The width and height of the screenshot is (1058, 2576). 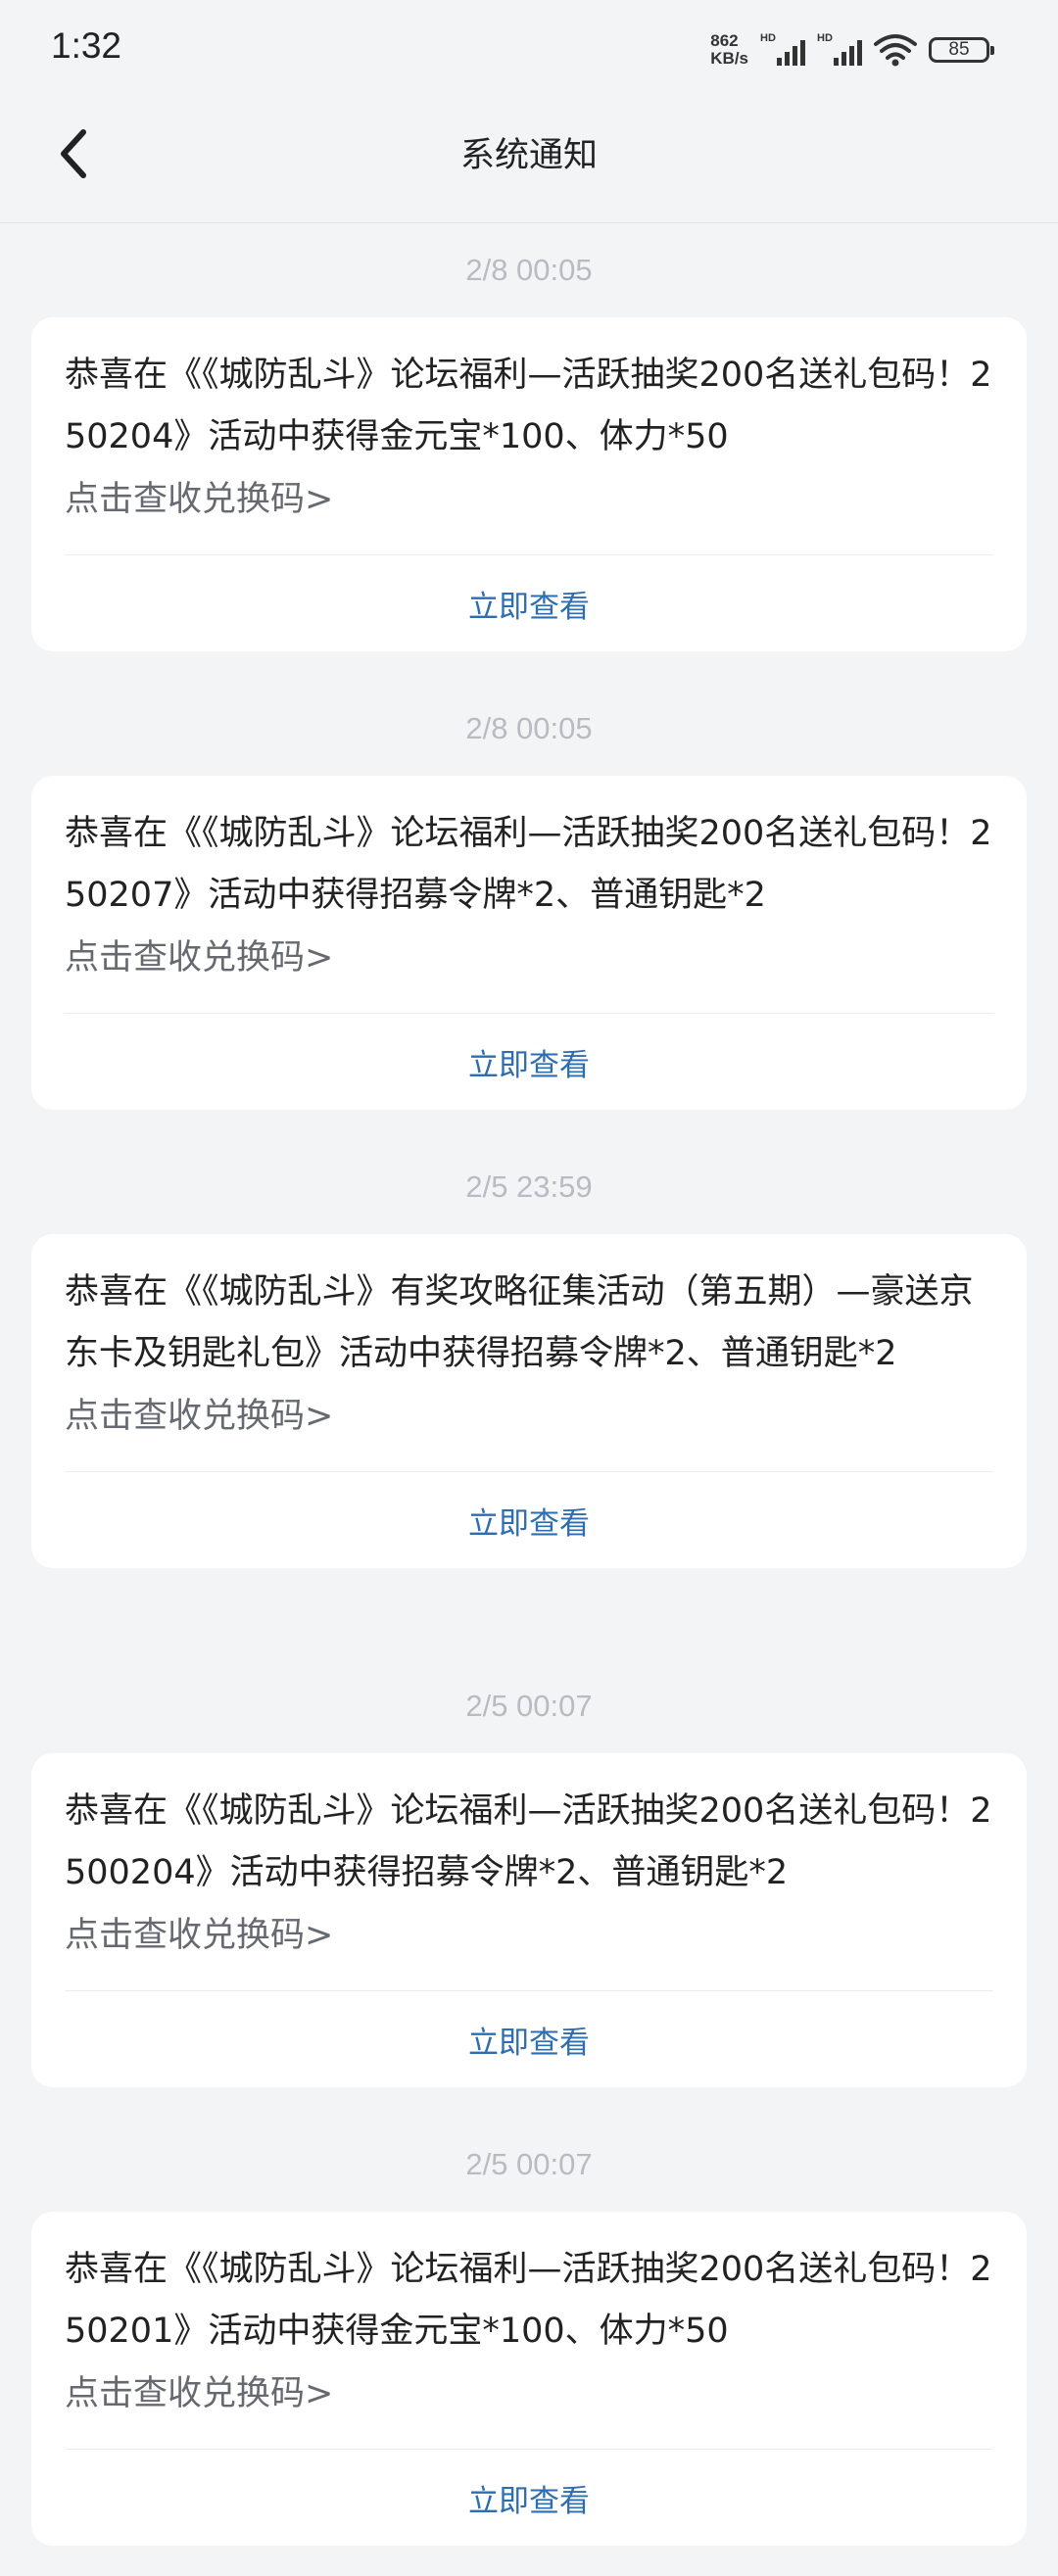 What do you see at coordinates (86, 46) in the screenshot?
I see `status-time: 1:32` at bounding box center [86, 46].